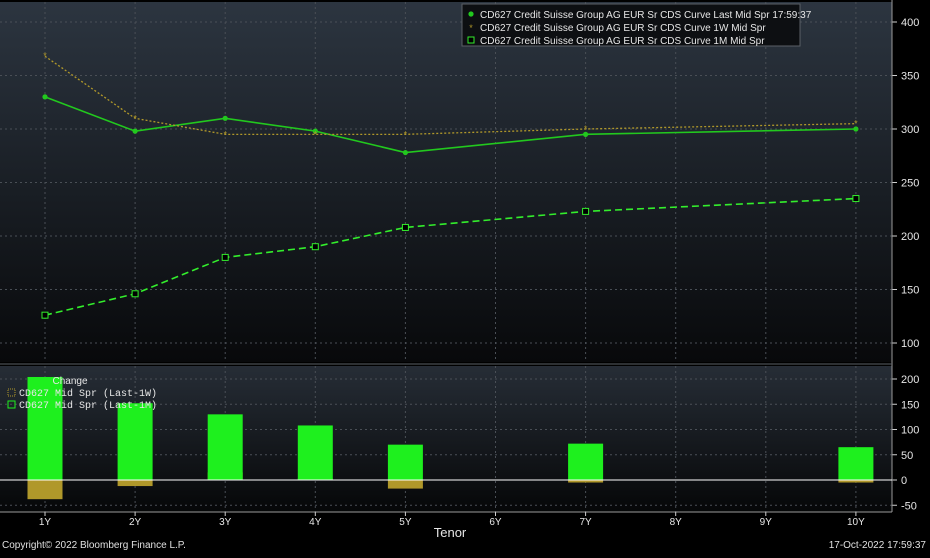 Image resolution: width=930 pixels, height=558 pixels. Describe the element at coordinates (856, 522) in the screenshot. I see `x-tick-label: 10Y` at that location.